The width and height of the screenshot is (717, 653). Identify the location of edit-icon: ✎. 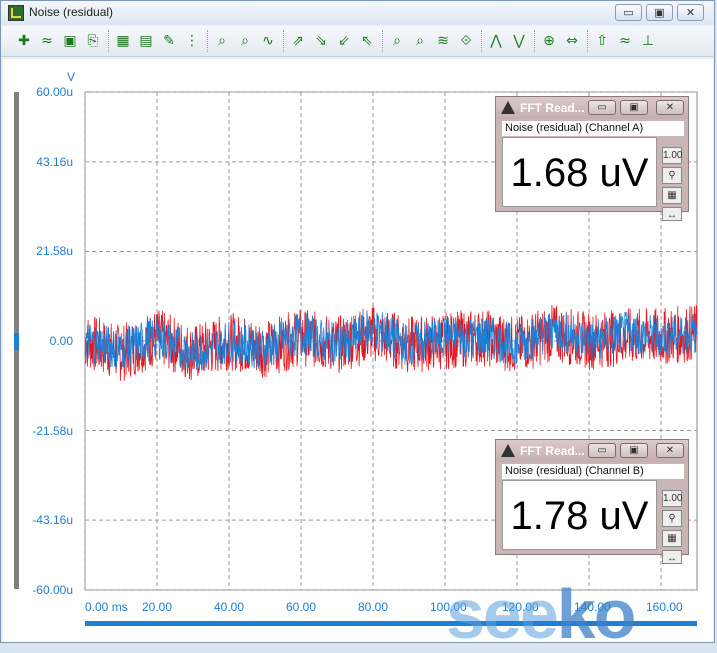
(169, 41).